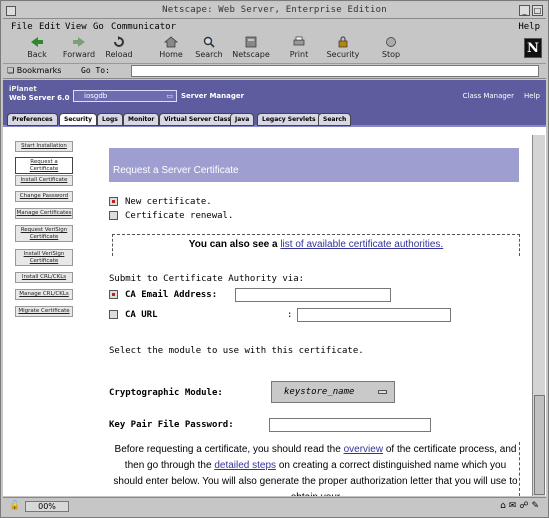 The width and height of the screenshot is (549, 518). I want to click on tab-java: Java, so click(242, 119).